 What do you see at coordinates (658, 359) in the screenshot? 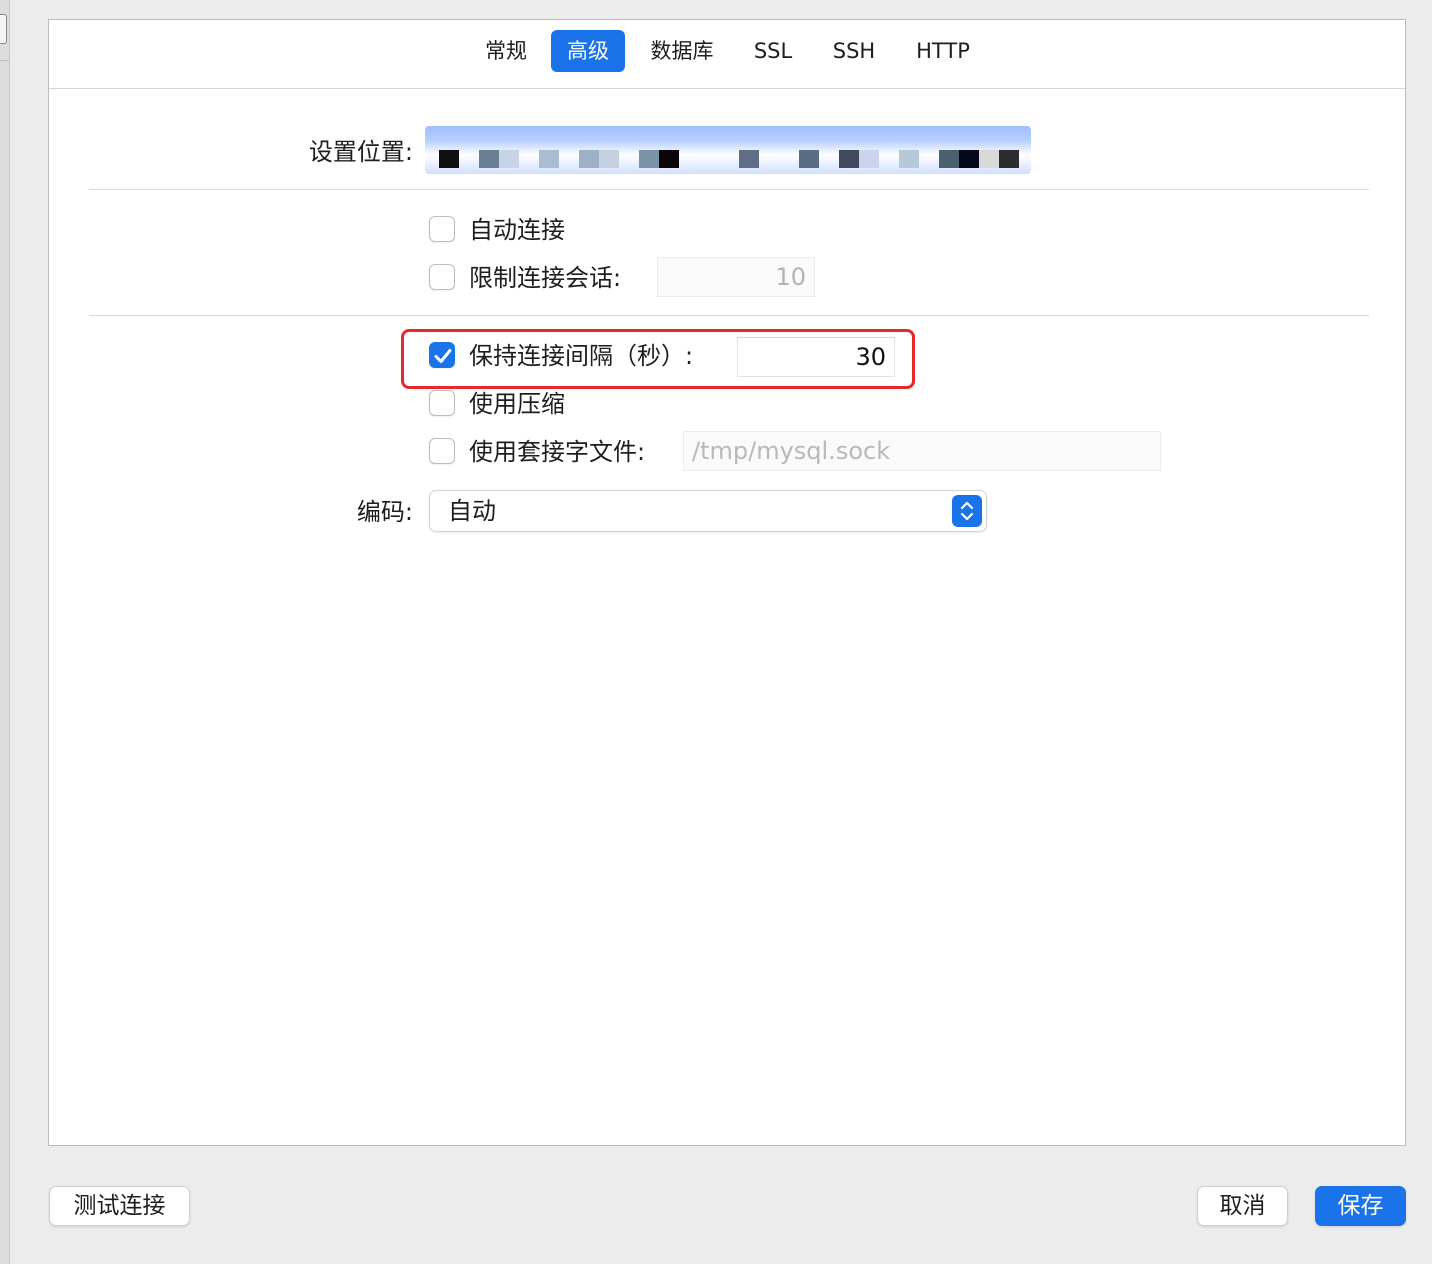
I see `highlight-annotation` at bounding box center [658, 359].